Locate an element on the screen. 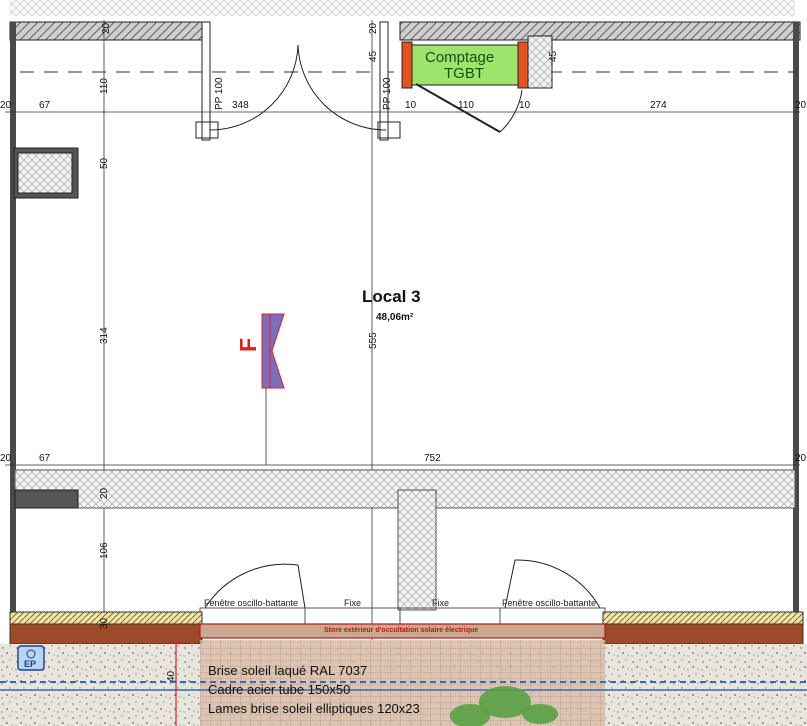 The height and width of the screenshot is (726, 807). dim-v-110: 110 is located at coordinates (104, 86).